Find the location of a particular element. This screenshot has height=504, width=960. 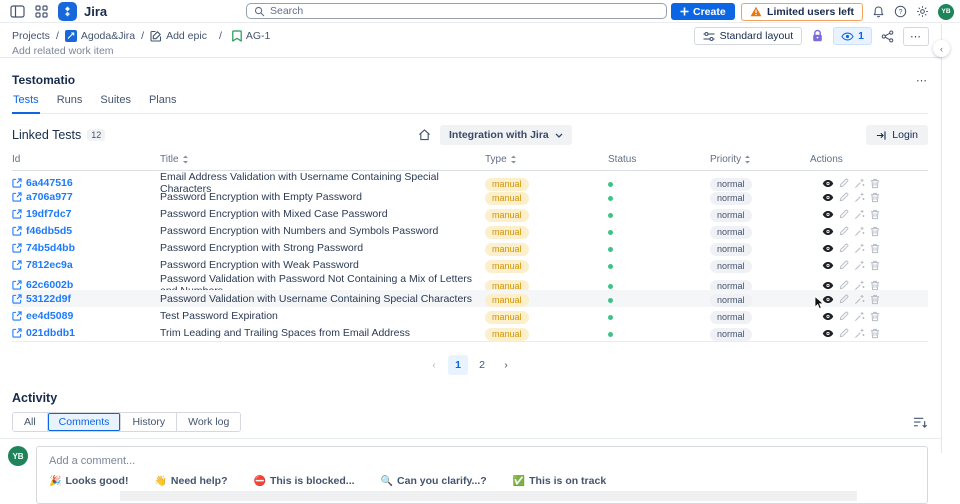

viewers-button: 1 is located at coordinates (852, 36).